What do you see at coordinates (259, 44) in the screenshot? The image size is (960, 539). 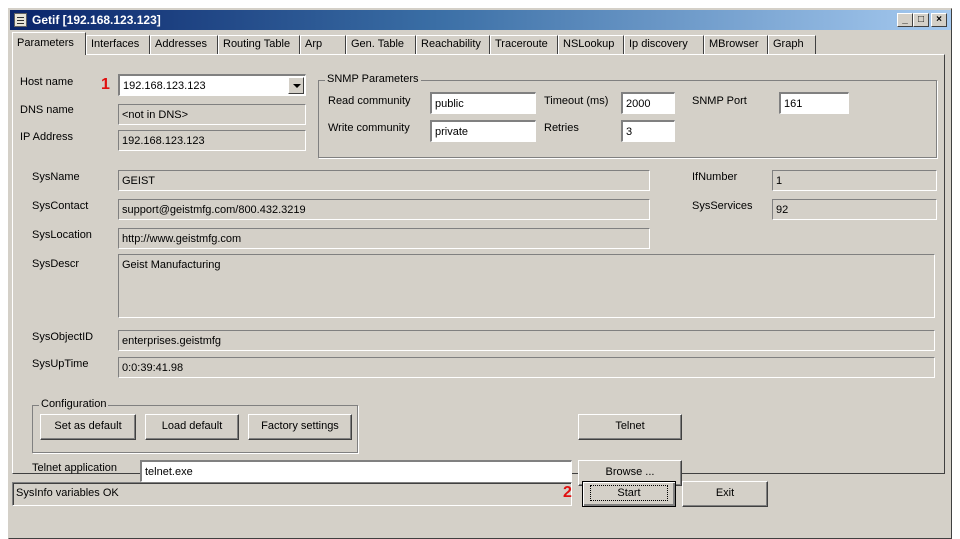 I see `tab-routing-table: Routing Table` at bounding box center [259, 44].